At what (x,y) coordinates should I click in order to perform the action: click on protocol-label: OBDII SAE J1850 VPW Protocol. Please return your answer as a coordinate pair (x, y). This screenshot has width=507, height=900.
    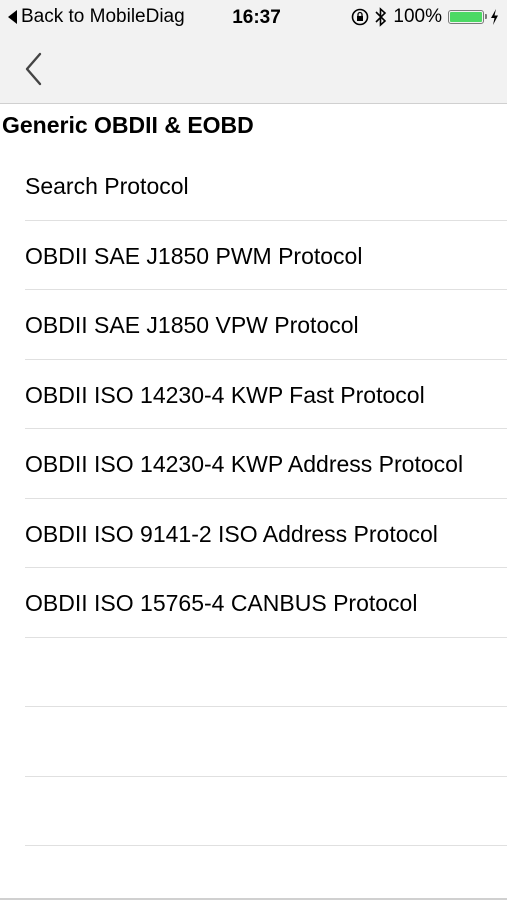
    Looking at the image, I should click on (192, 325).